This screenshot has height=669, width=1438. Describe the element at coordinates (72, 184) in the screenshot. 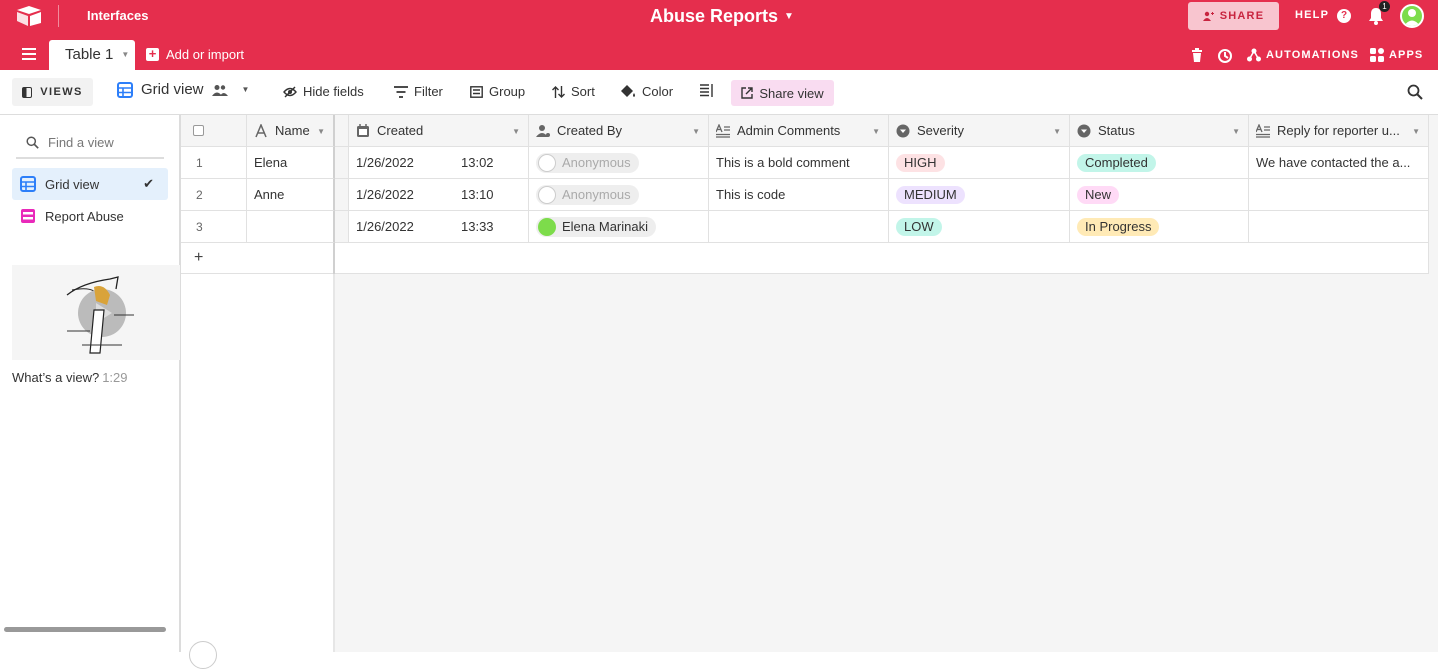

I see `sidebar-item-label: Grid view` at that location.